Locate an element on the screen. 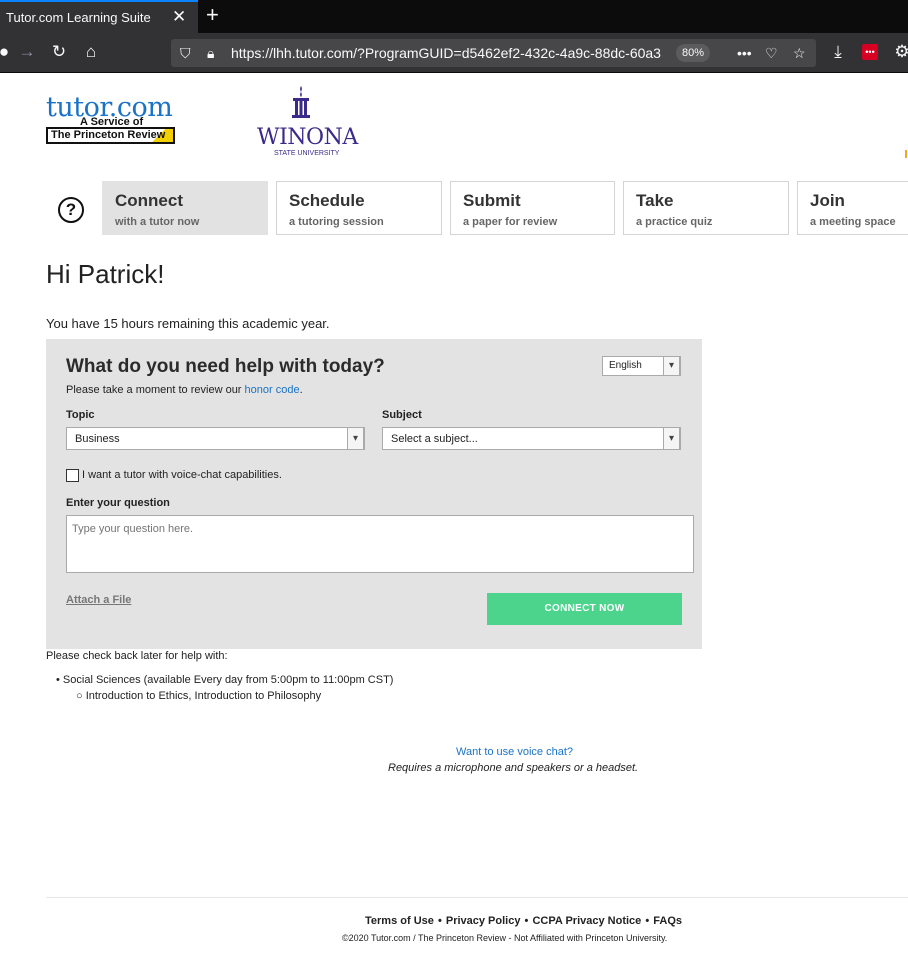 This screenshot has height=961, width=908. winona-crest-icon is located at coordinates (301, 102).